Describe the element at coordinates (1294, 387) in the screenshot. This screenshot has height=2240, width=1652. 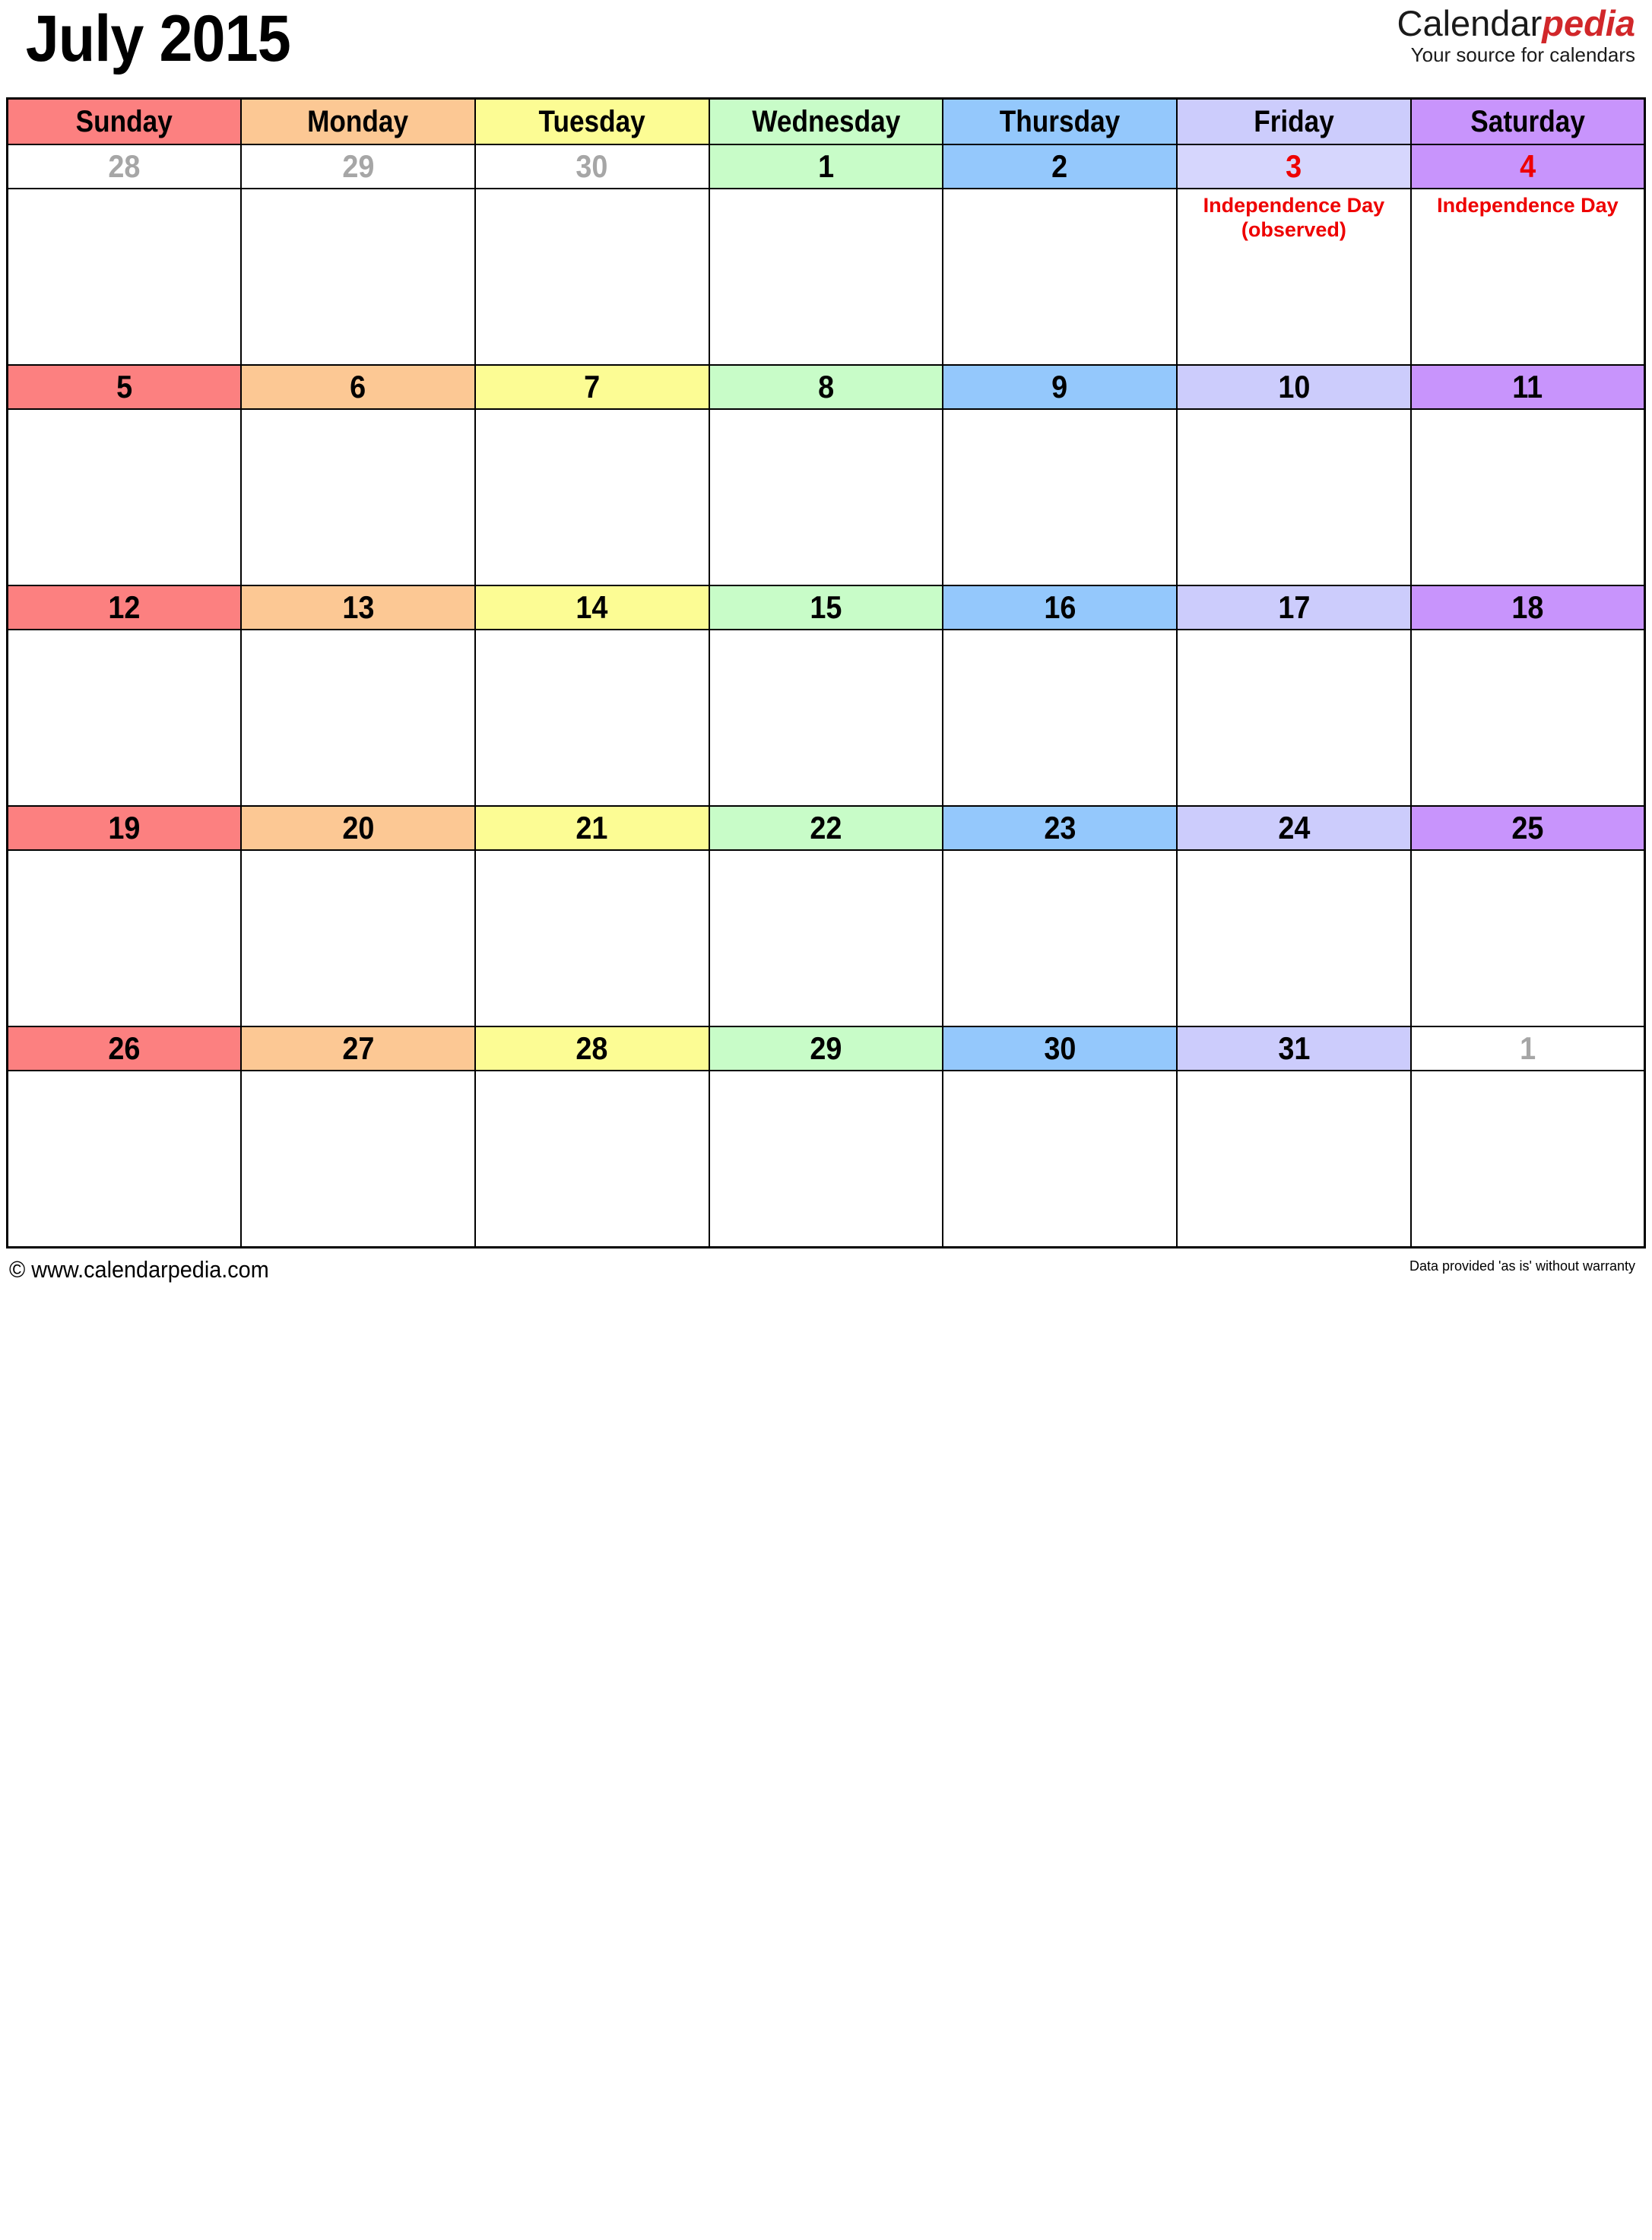
I see `day-cell-date: 10` at that location.